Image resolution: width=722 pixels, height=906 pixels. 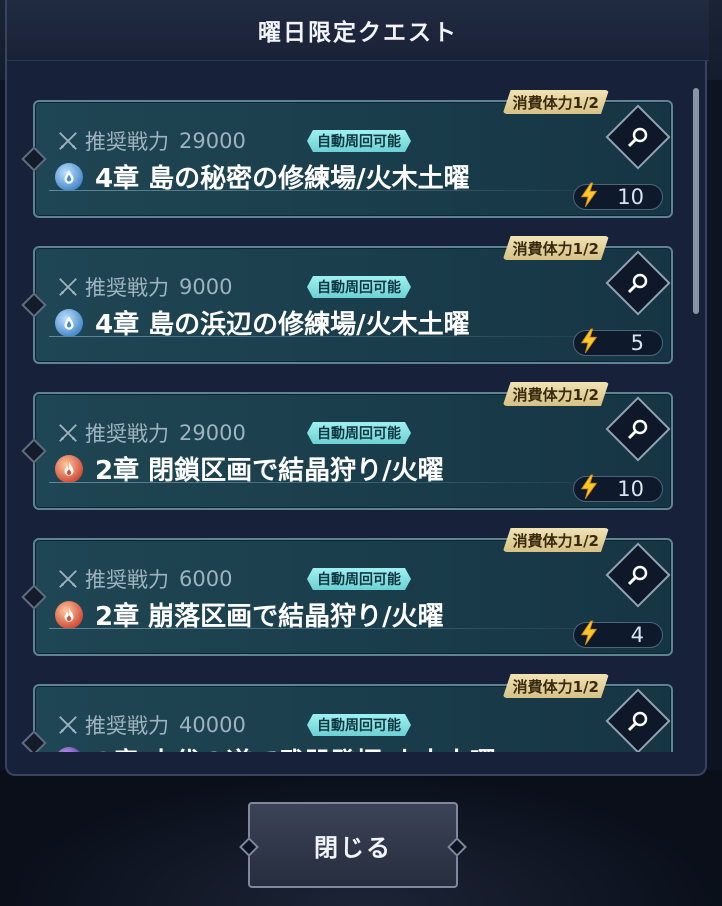 What do you see at coordinates (212, 725) in the screenshot?
I see `power-value: 40000` at bounding box center [212, 725].